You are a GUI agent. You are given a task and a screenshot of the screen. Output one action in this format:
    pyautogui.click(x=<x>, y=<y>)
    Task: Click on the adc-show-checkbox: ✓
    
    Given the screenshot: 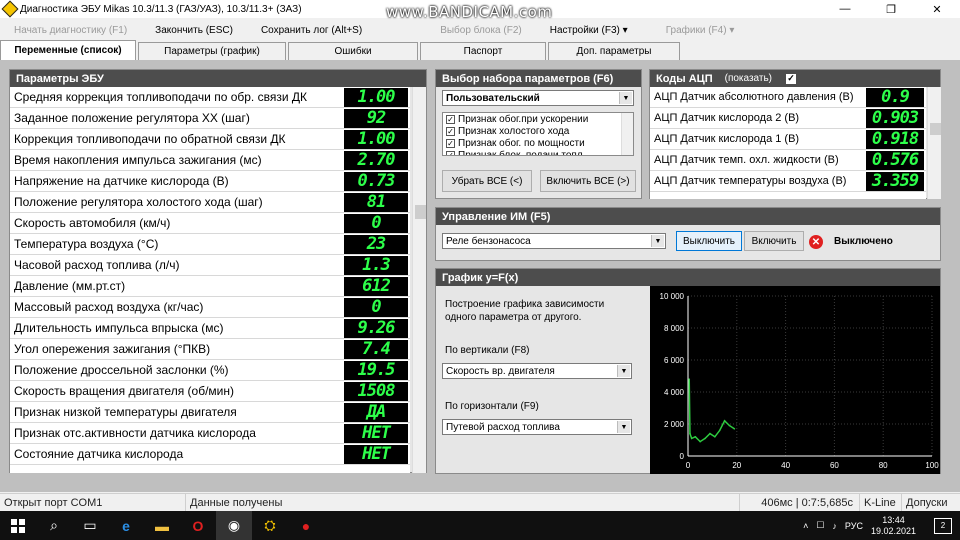 What is the action you would take?
    pyautogui.click(x=791, y=78)
    